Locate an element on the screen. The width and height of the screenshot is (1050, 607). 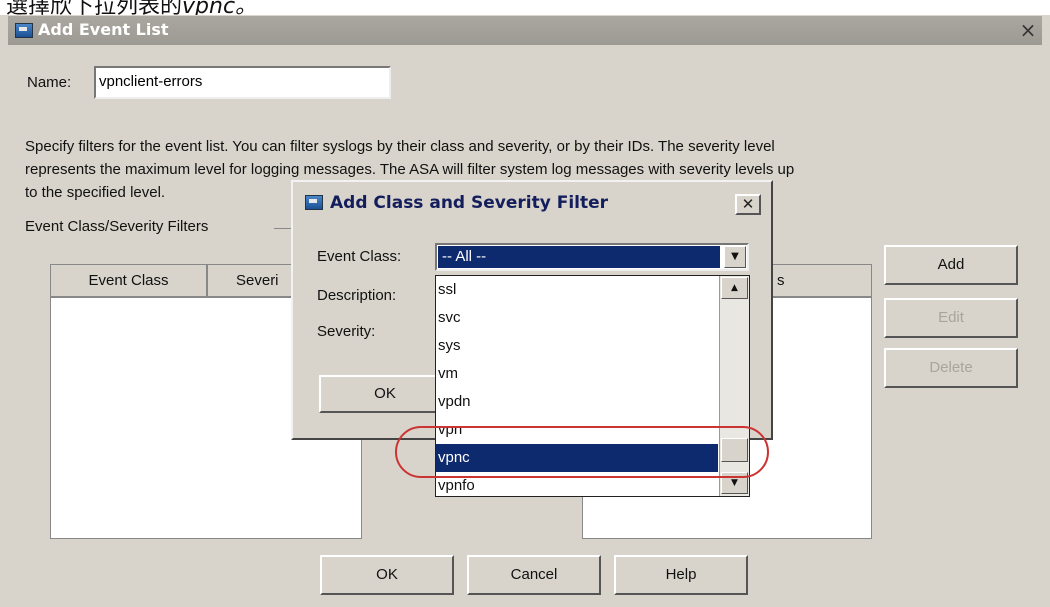
ok-button: OK is located at coordinates (387, 575).